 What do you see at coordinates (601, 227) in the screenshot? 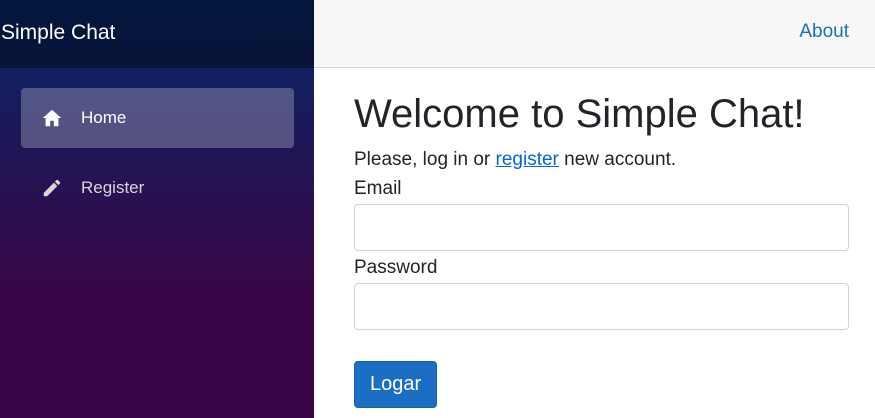
I see `email-field` at bounding box center [601, 227].